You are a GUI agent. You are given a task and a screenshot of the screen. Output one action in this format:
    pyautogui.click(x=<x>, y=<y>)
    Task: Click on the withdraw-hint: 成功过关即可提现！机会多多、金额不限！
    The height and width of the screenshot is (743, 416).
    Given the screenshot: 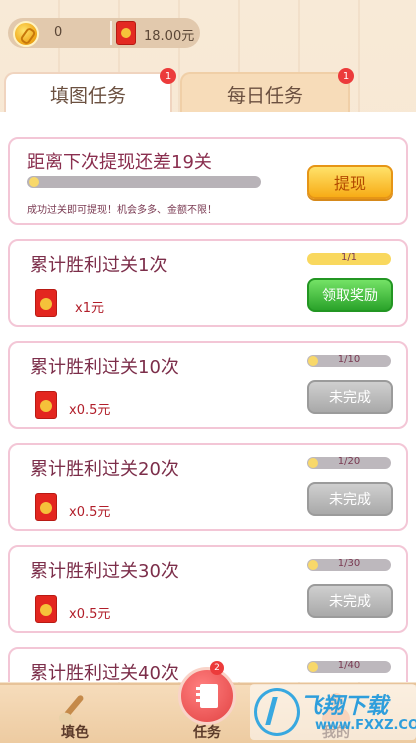 What is the action you would take?
    pyautogui.click(x=122, y=210)
    